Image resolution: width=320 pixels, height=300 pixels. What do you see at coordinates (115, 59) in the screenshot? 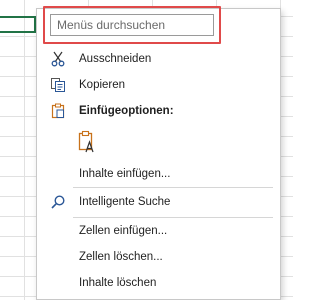
I see `menu-item-label: Ausschneiden` at bounding box center [115, 59].